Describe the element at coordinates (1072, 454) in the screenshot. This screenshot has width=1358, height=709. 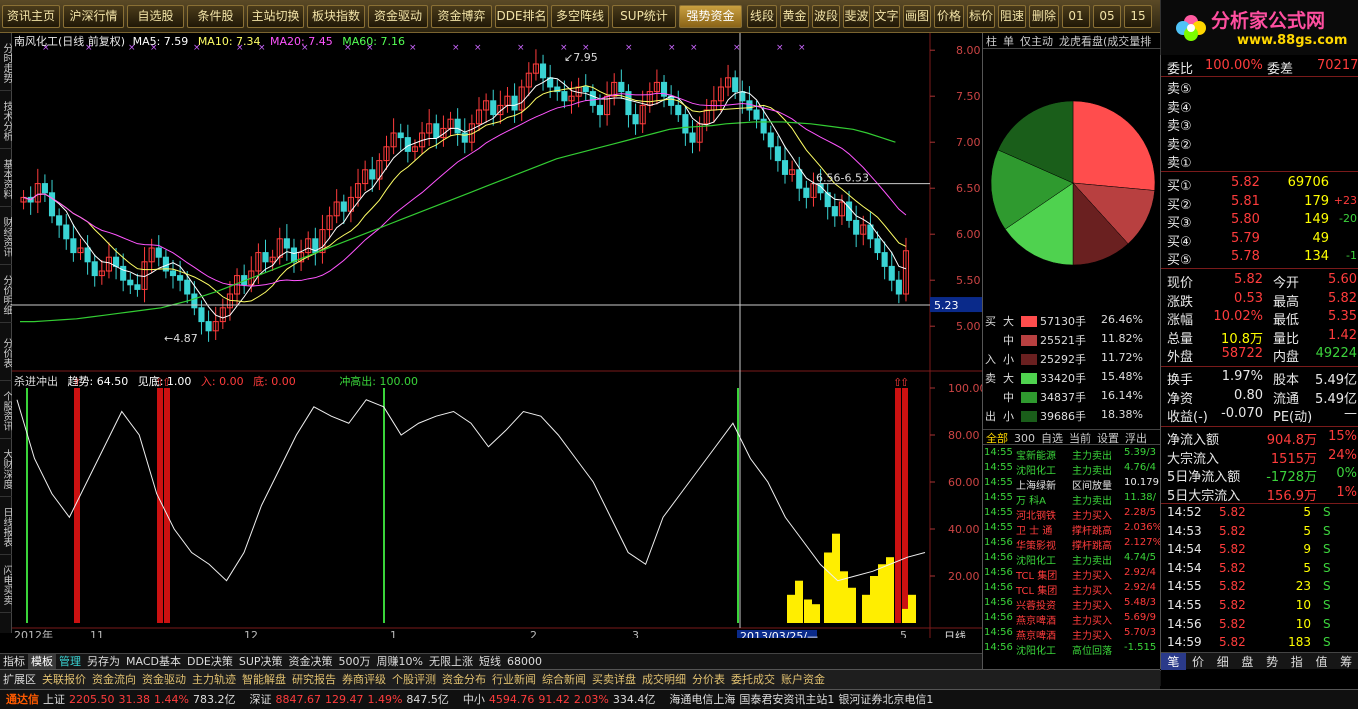
I see `trade-row: 14:55 宝新能源 主力卖出 5.39/3` at that location.